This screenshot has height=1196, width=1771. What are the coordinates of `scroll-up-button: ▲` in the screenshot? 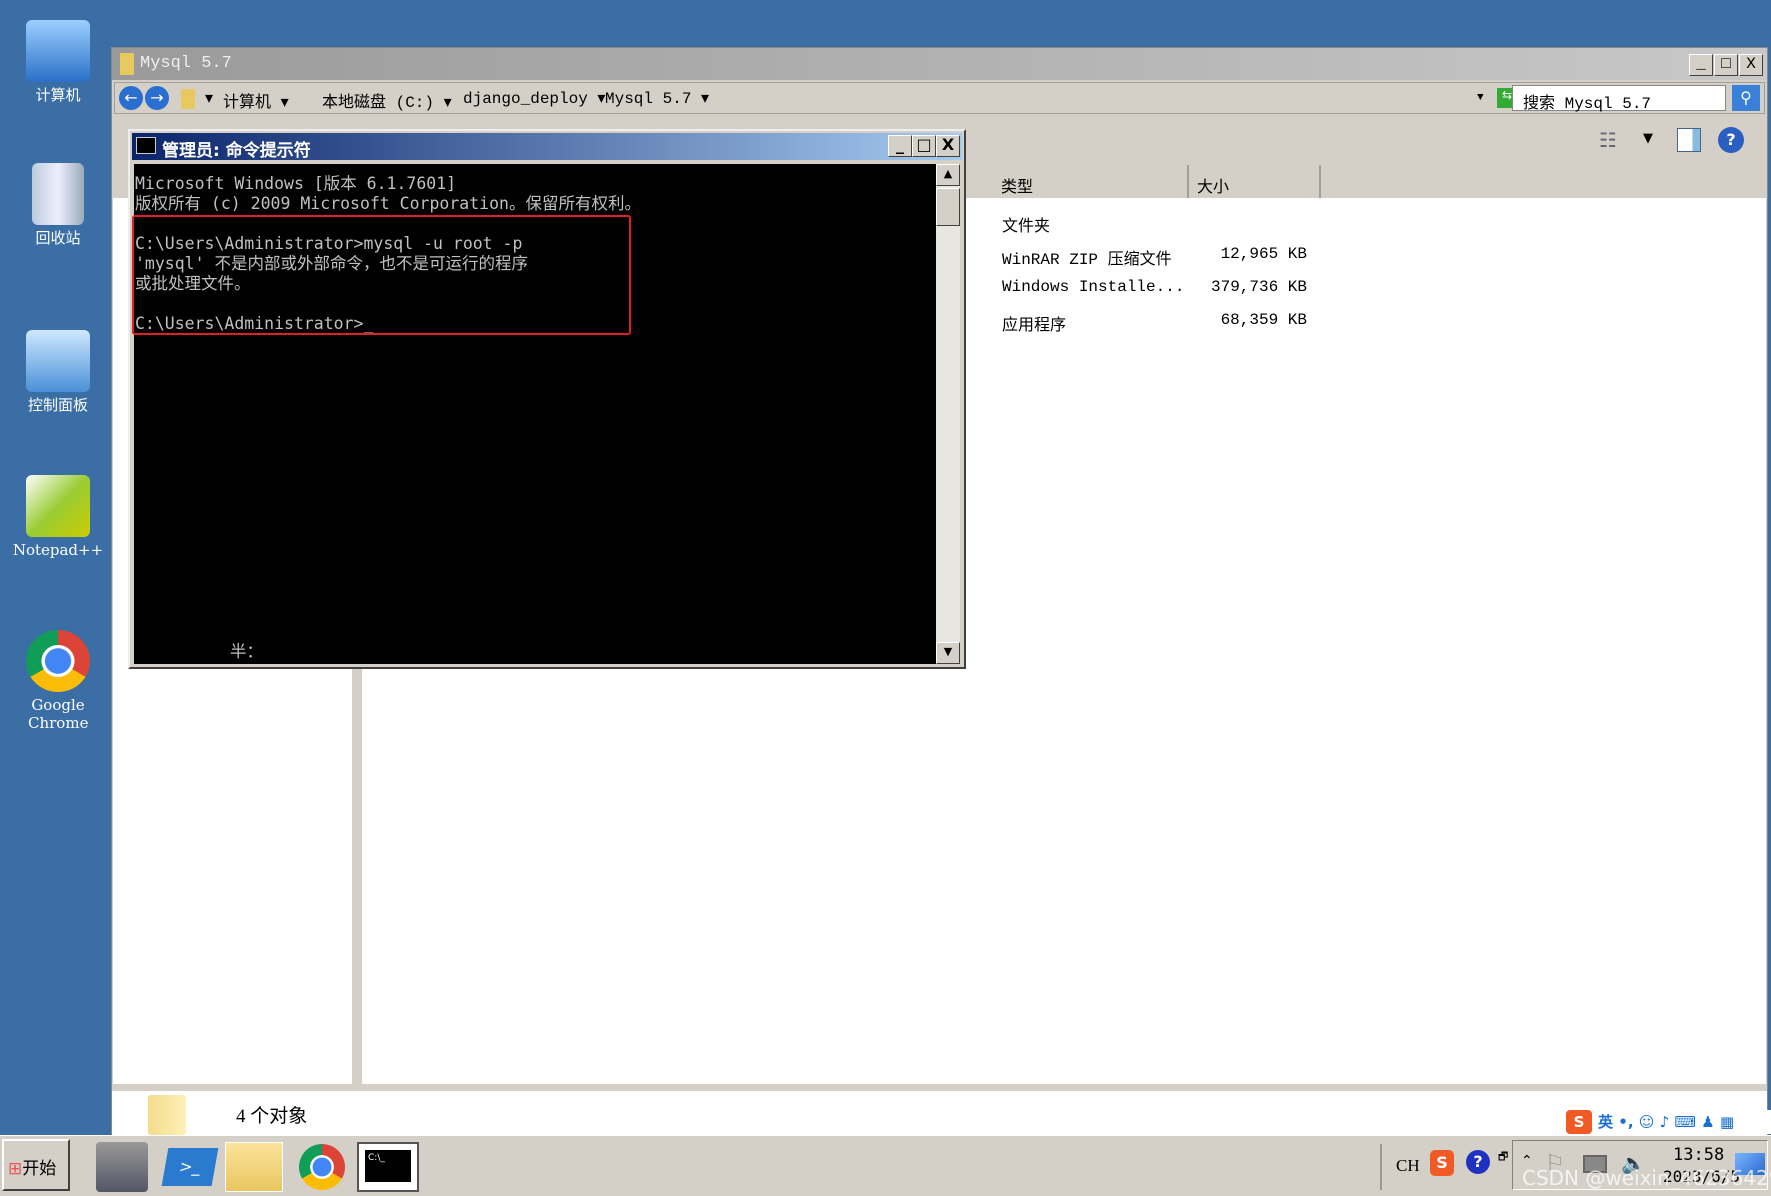 It's located at (948, 175).